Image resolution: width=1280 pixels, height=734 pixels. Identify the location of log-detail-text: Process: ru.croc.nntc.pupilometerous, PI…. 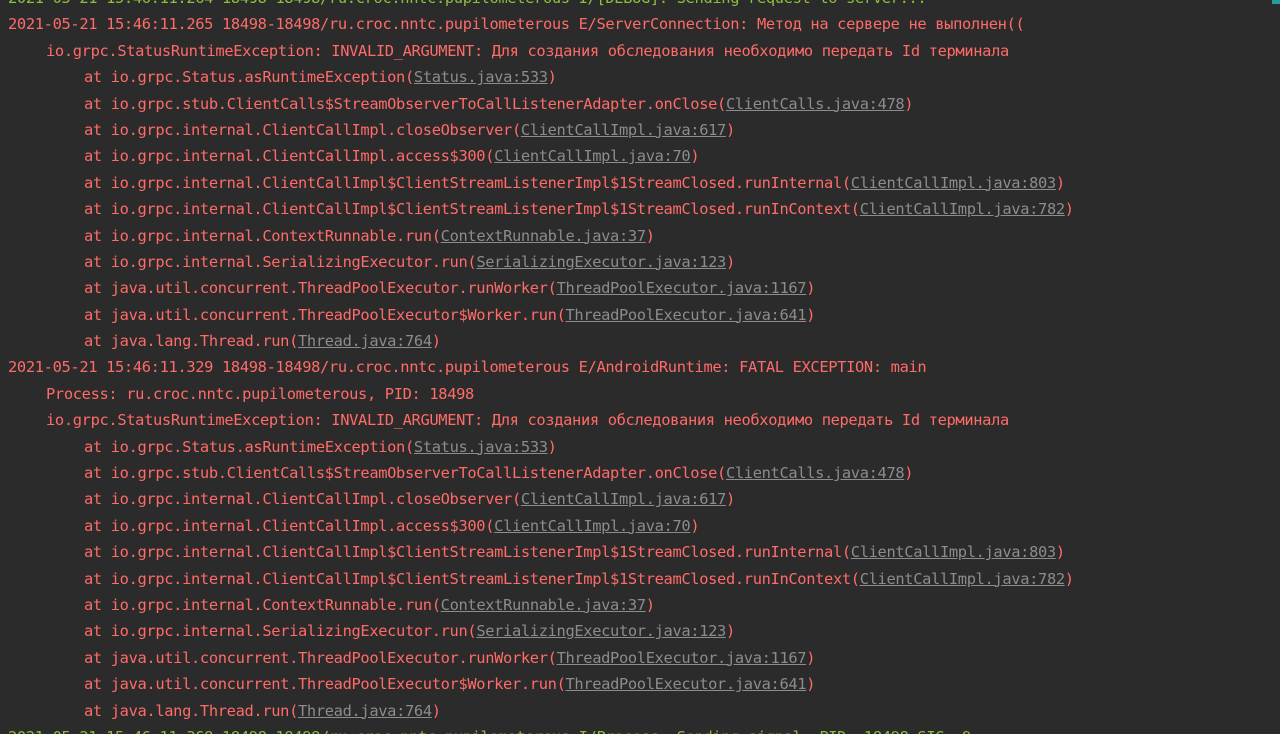
(260, 393).